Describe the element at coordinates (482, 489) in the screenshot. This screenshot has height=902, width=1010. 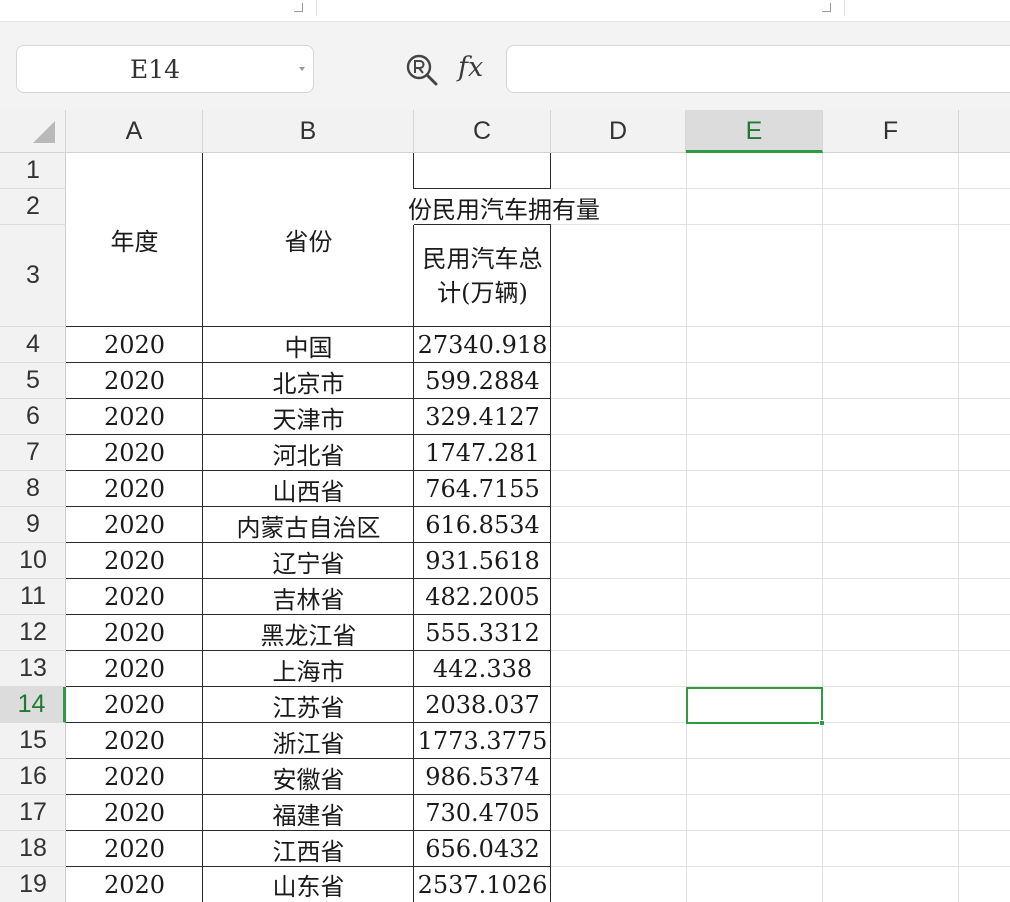
I see `cell-cars: 764.7155` at that location.